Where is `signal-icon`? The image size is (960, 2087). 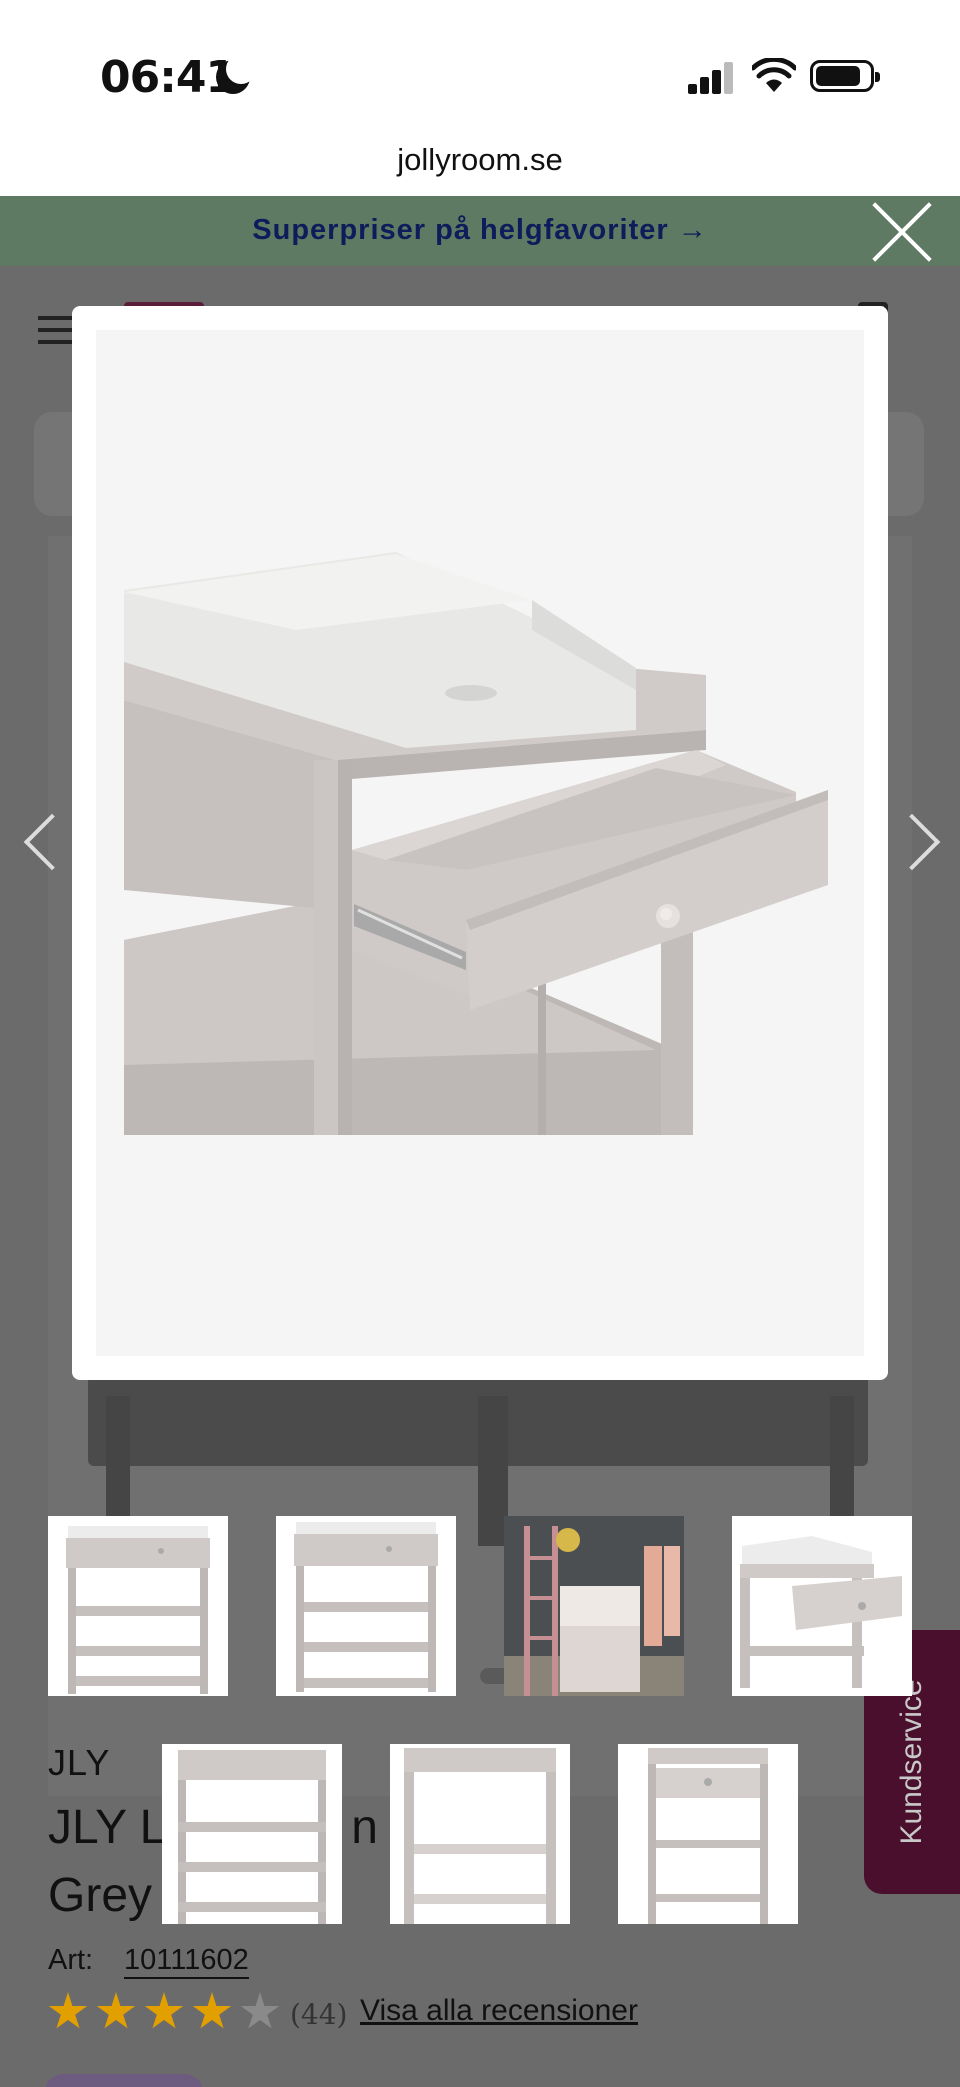 signal-icon is located at coordinates (711, 78).